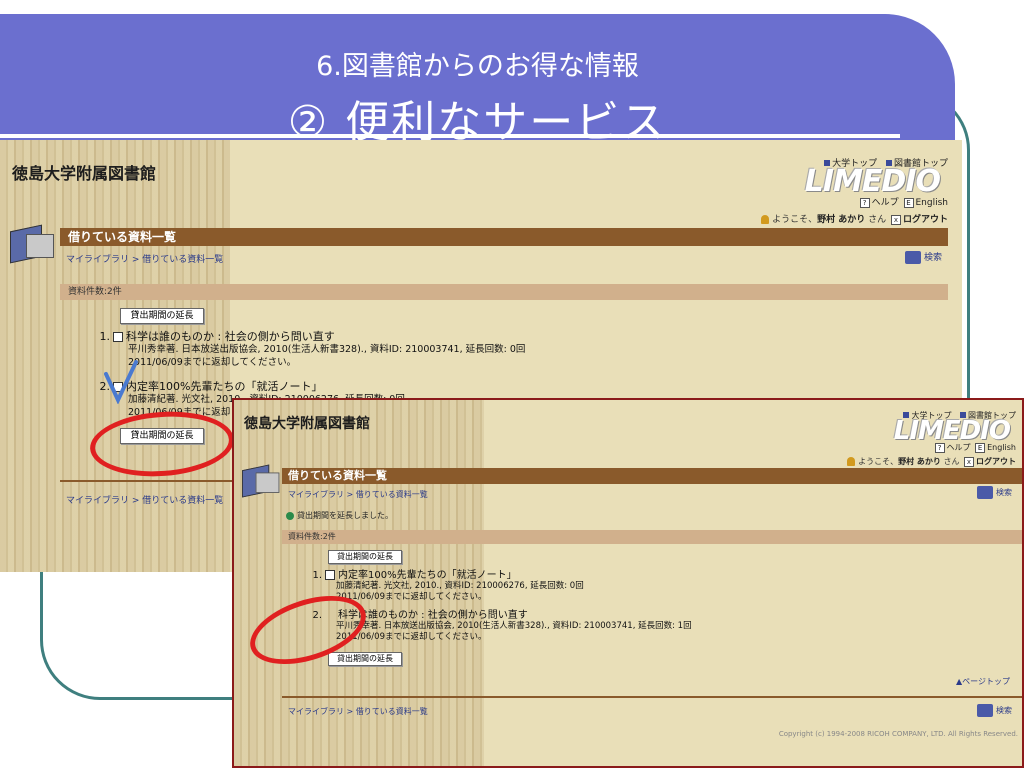  I want to click on limedio-logo: LIMEDIO, so click(872, 181).